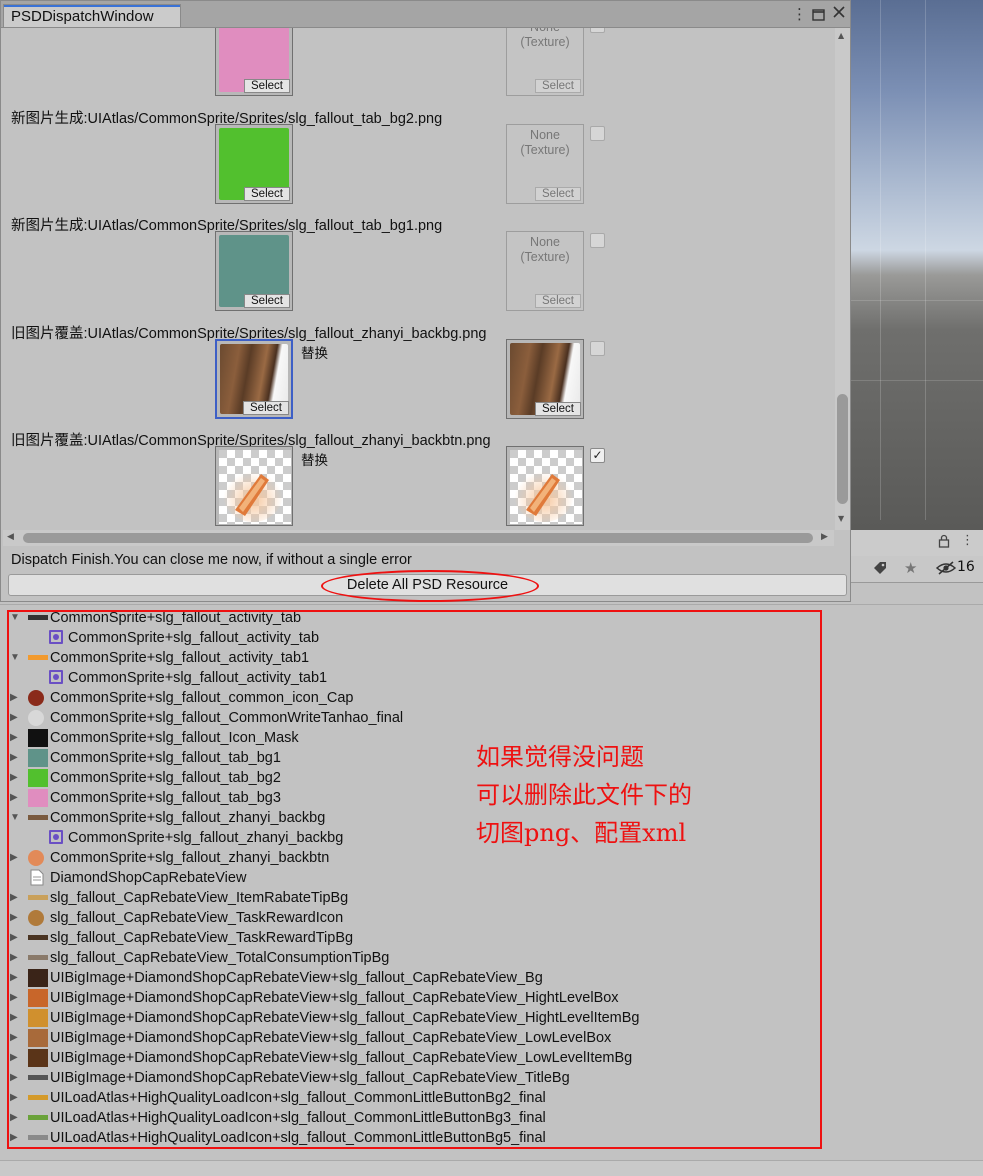 The width and height of the screenshot is (983, 1176). Describe the element at coordinates (581, 833) in the screenshot. I see `annotation-line: 切图png、配置xml` at that location.